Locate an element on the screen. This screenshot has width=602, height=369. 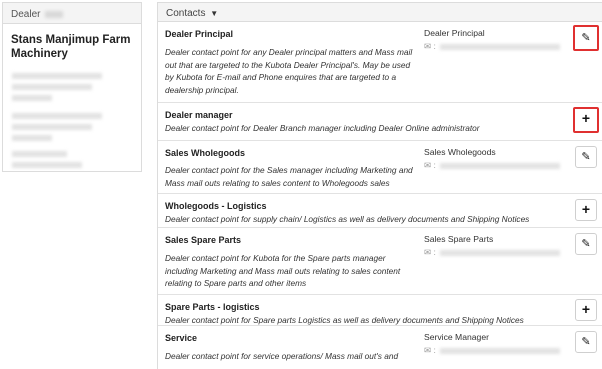
dealer-name: Stans Manjimup Farm Machinery is located at coordinates (71, 47).